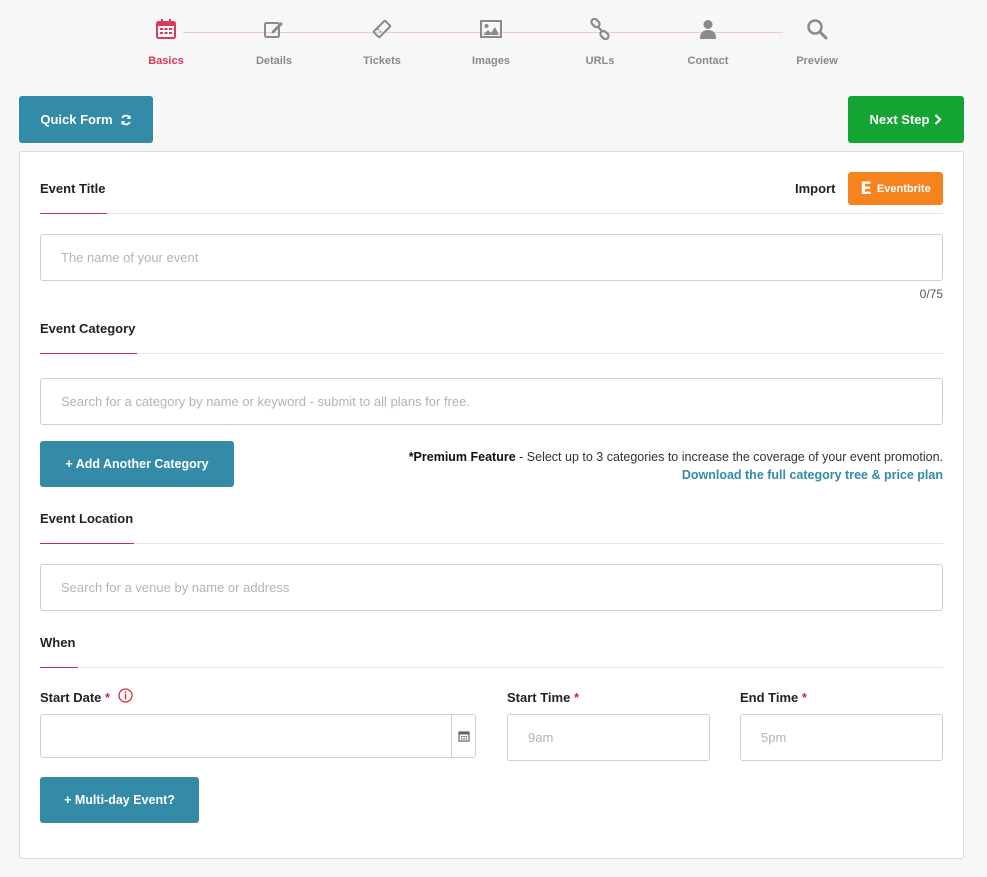 The image size is (987, 877). I want to click on step-label: Details, so click(274, 61).